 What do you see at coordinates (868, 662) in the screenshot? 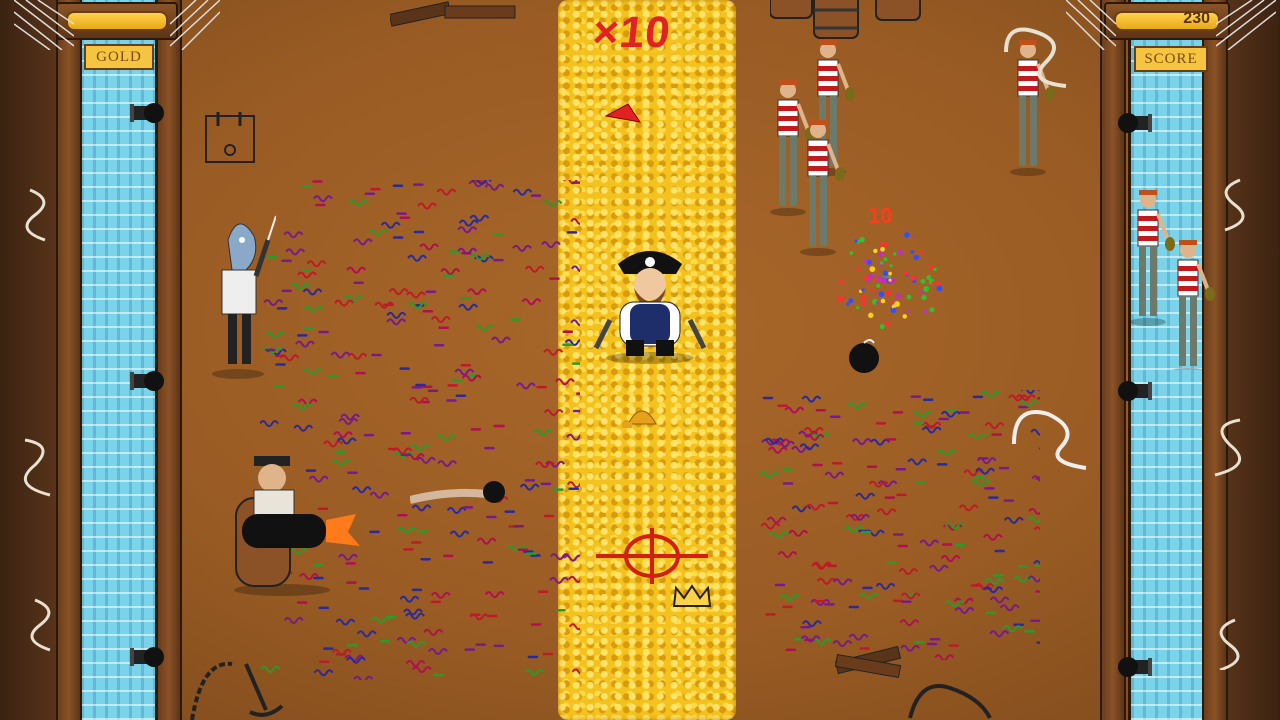
I see `crossed-planks` at bounding box center [868, 662].